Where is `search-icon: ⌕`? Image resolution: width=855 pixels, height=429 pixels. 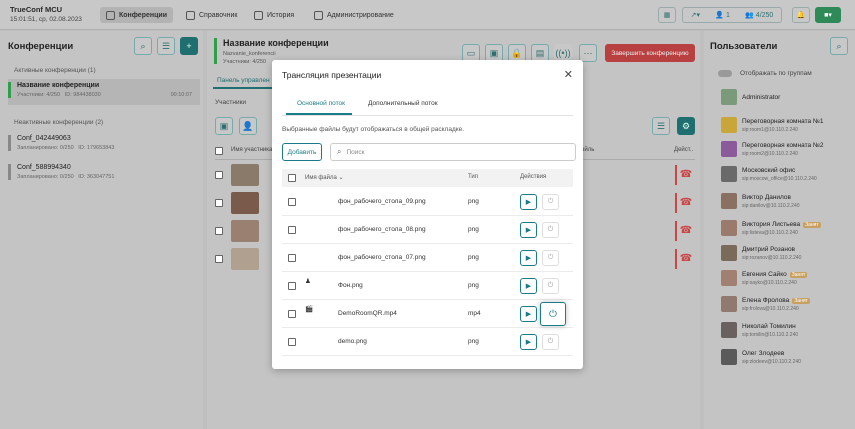 search-icon: ⌕ is located at coordinates (339, 151).